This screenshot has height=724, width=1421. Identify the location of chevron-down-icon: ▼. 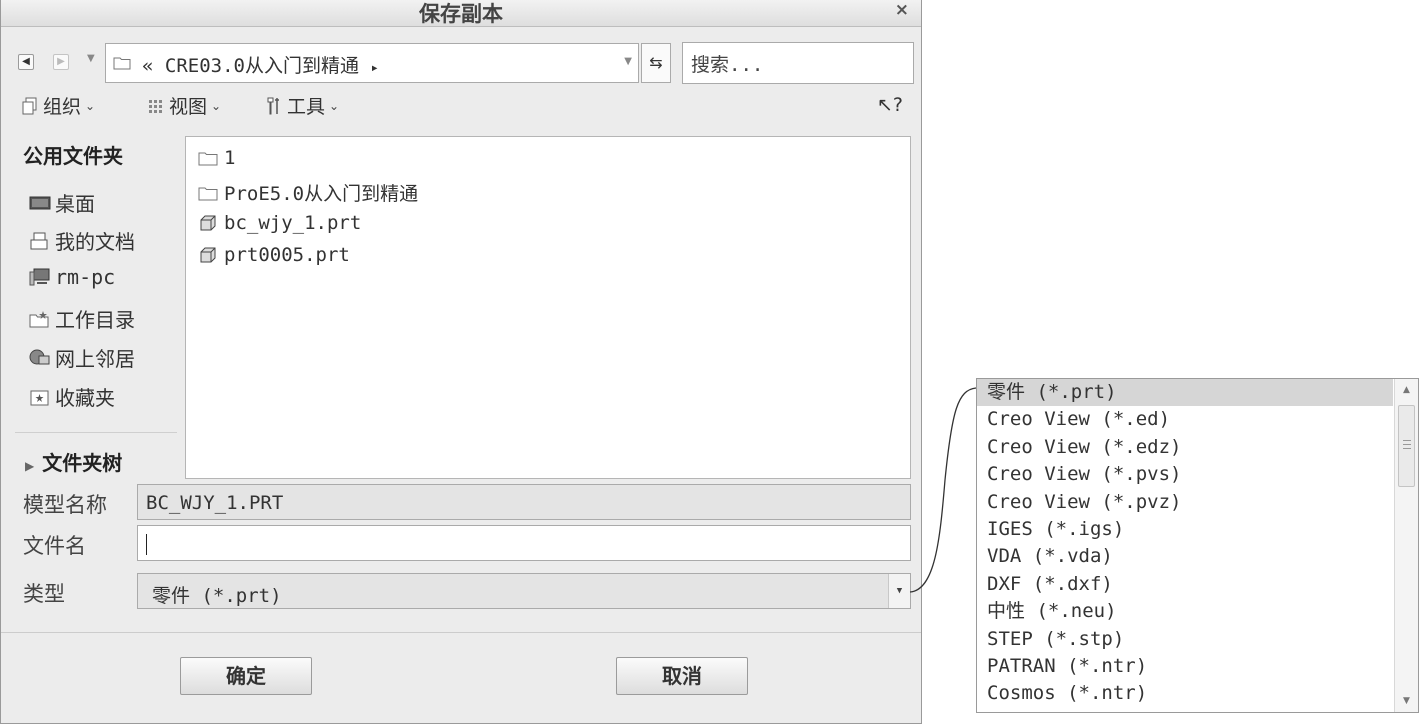
(899, 591).